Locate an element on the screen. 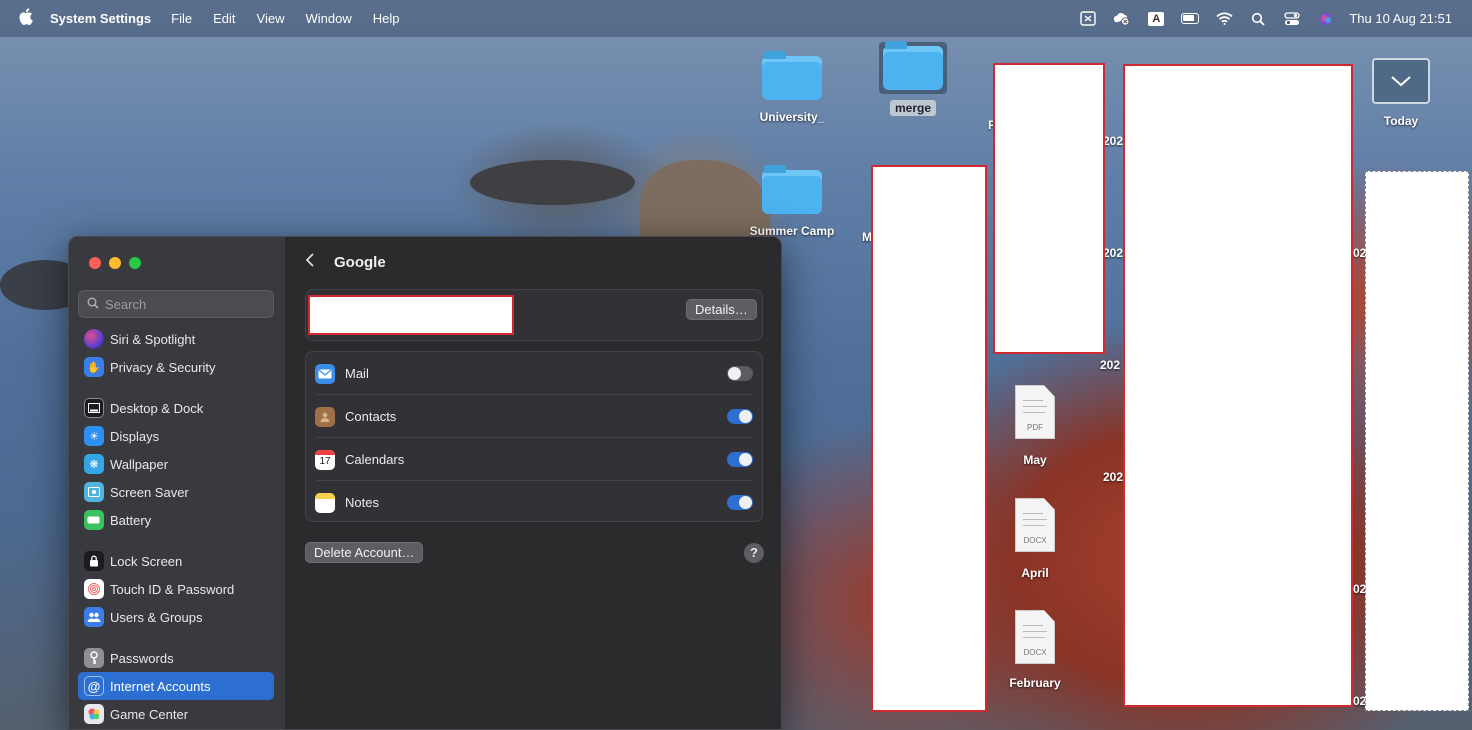  contacts-toggle is located at coordinates (740, 416).